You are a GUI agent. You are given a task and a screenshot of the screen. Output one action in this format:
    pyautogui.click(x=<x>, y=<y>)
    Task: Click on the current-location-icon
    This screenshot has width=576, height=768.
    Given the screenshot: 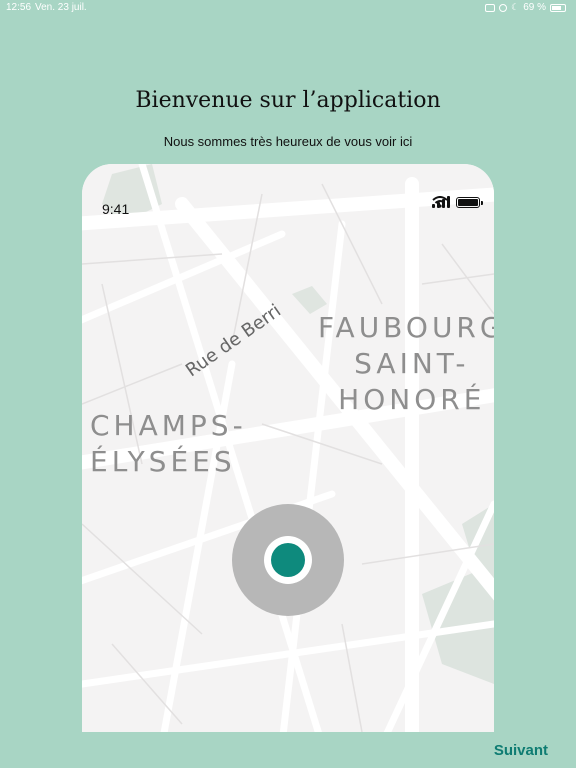 What is the action you would take?
    pyautogui.click(x=288, y=560)
    